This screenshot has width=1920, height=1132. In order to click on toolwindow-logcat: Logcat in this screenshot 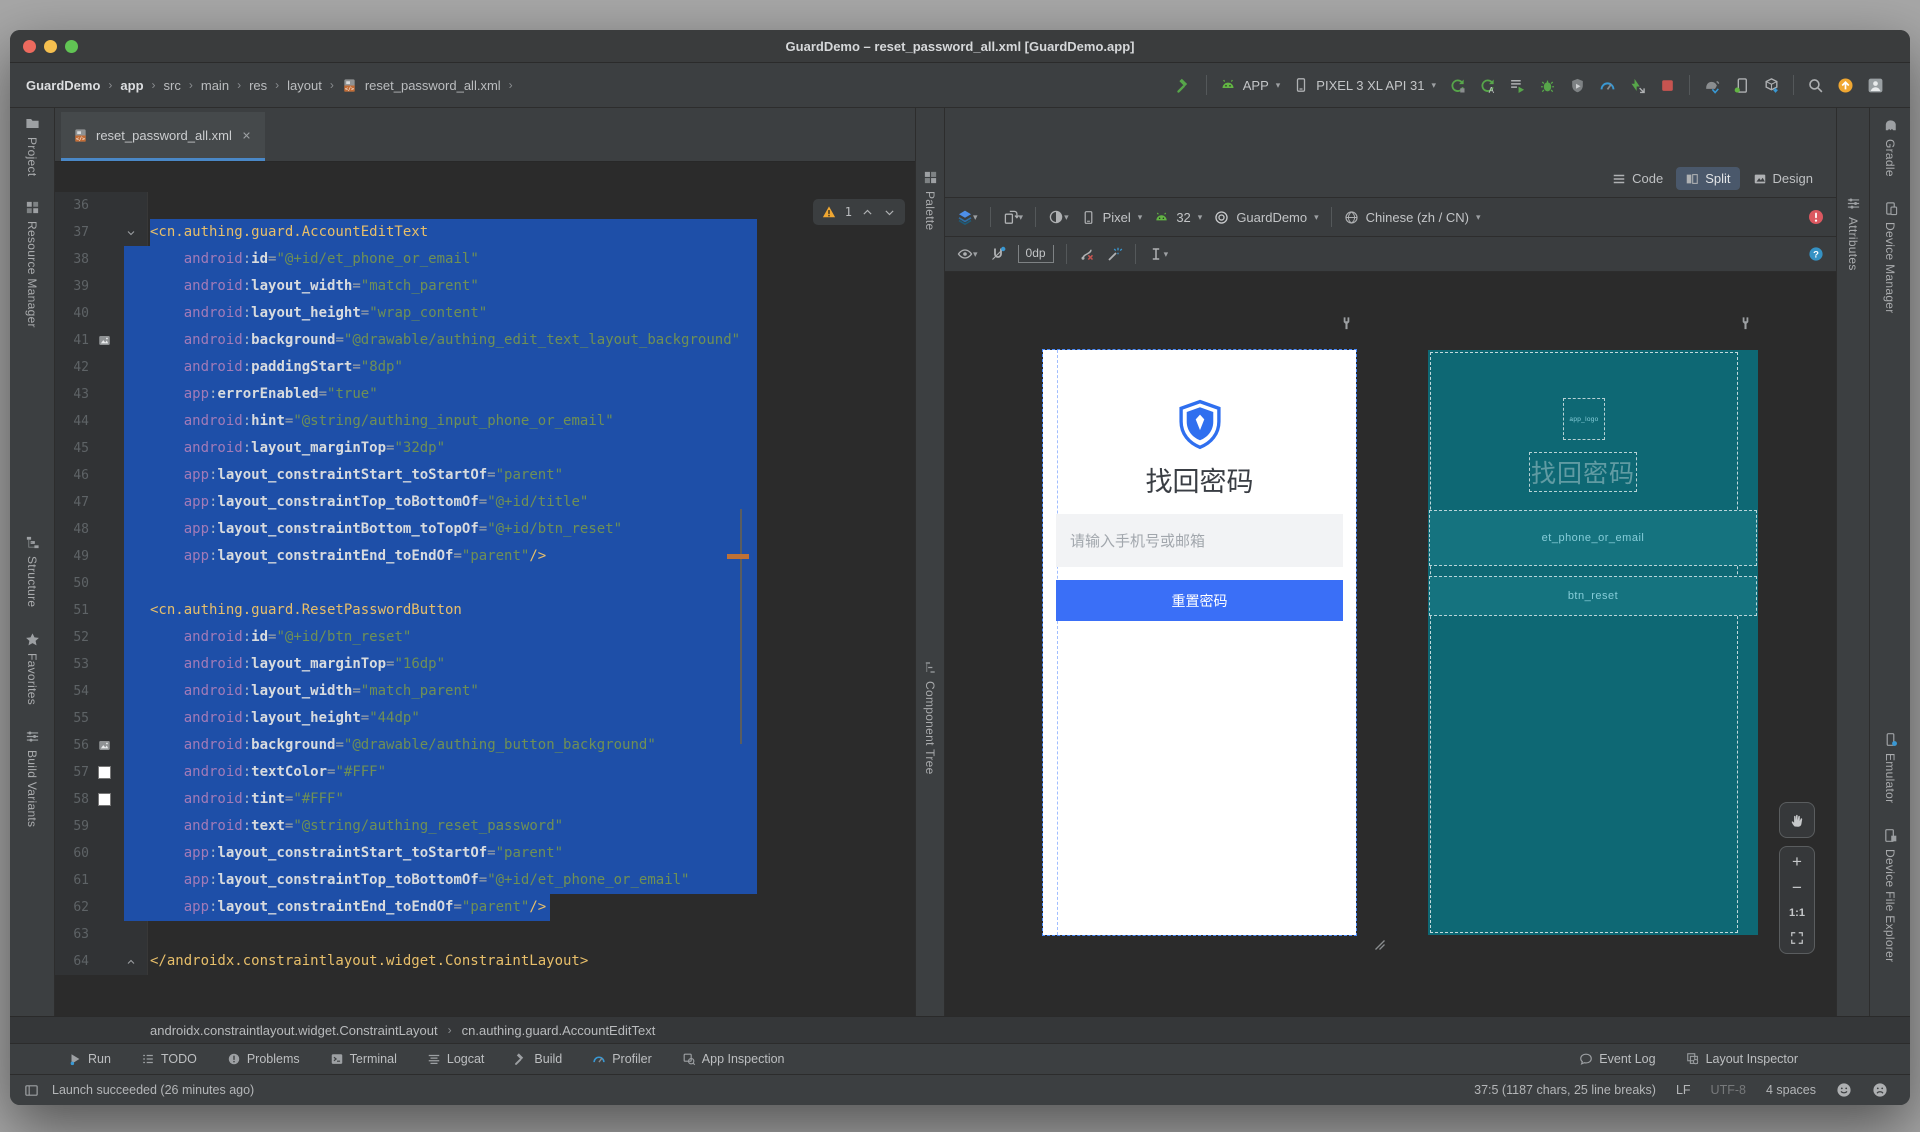, I will do `click(455, 1059)`.